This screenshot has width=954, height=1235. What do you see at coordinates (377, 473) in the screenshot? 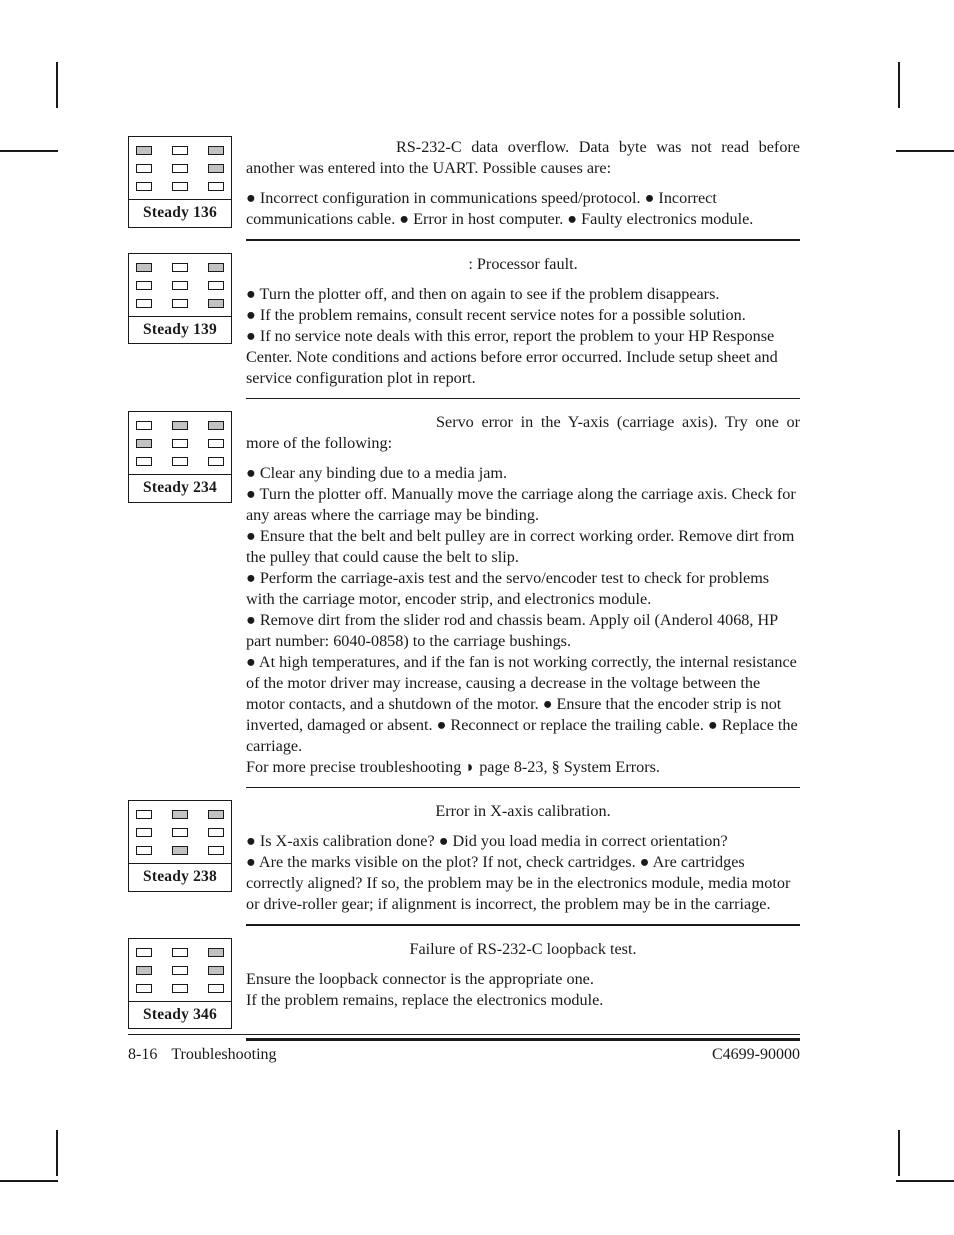
I see `remedy-item: ● Clear any binding due to a media jam.` at bounding box center [377, 473].